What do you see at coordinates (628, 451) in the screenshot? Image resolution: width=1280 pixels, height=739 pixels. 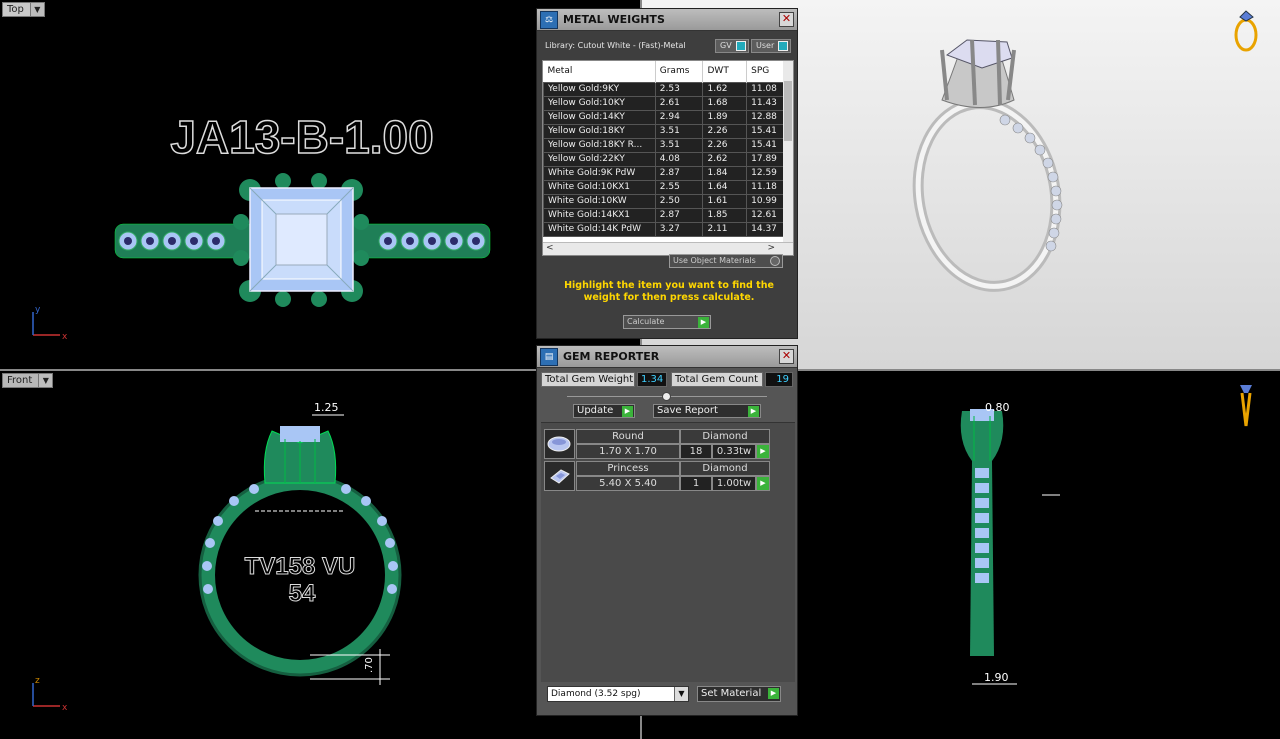 I see `gem-size: 1.70 X 1.70` at bounding box center [628, 451].